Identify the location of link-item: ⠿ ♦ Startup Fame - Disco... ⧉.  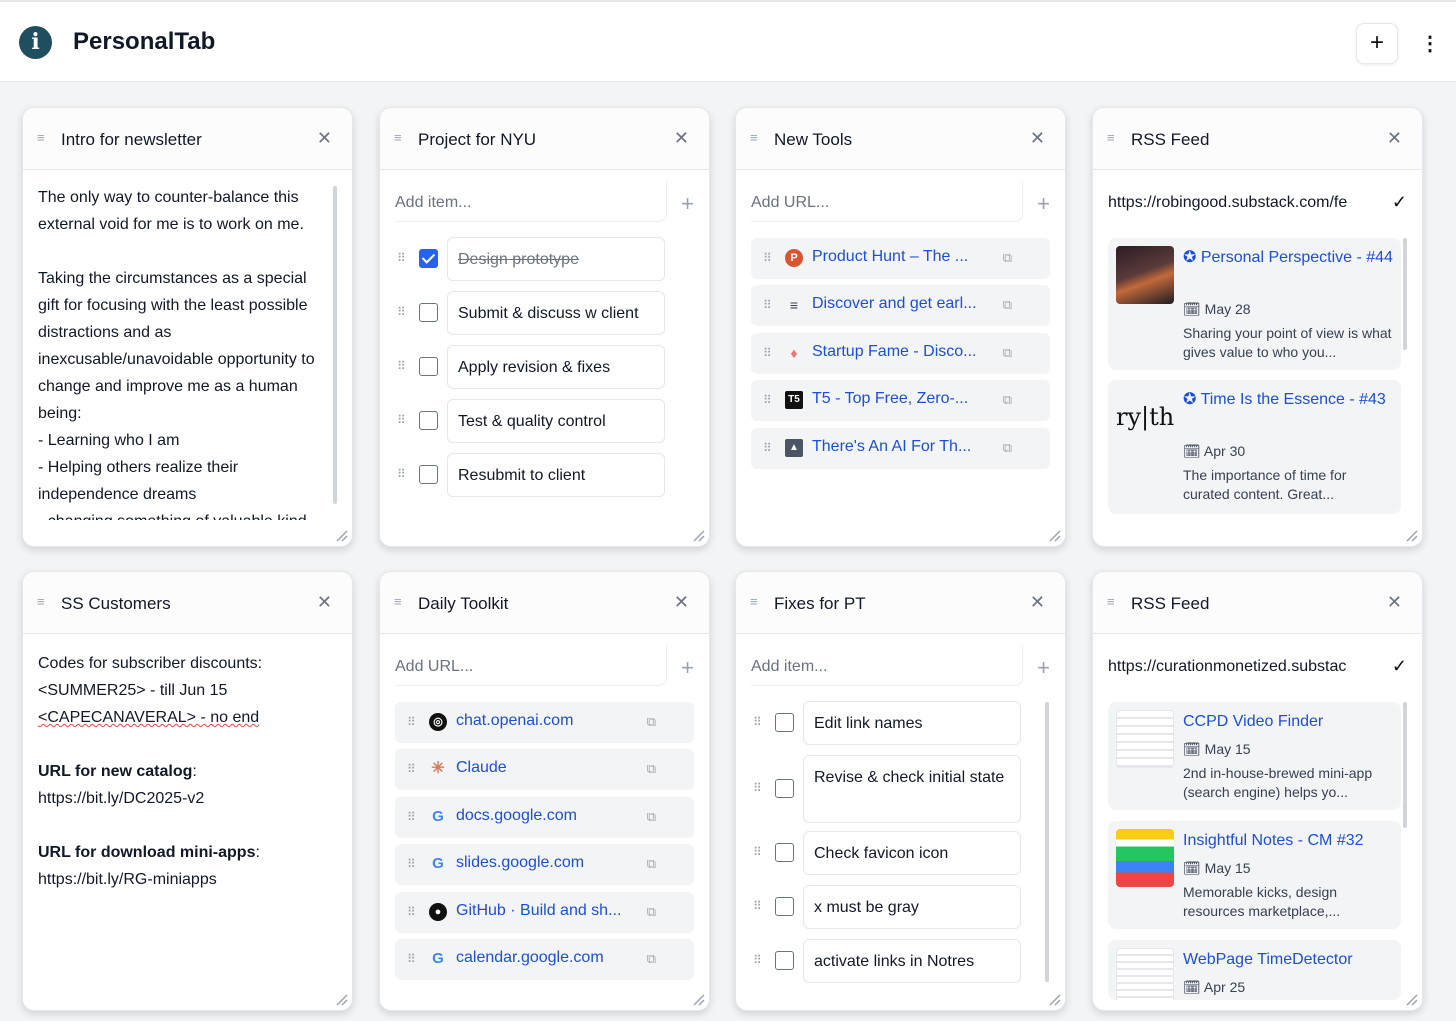
(900, 353).